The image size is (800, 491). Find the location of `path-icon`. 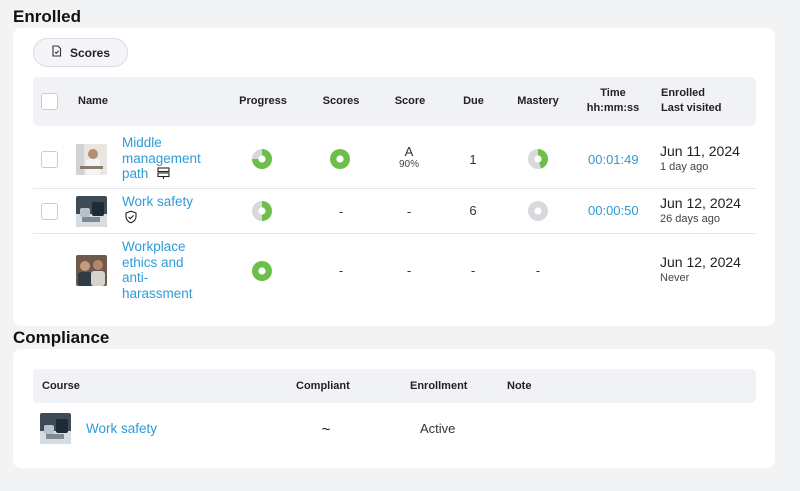

path-icon is located at coordinates (163, 175).